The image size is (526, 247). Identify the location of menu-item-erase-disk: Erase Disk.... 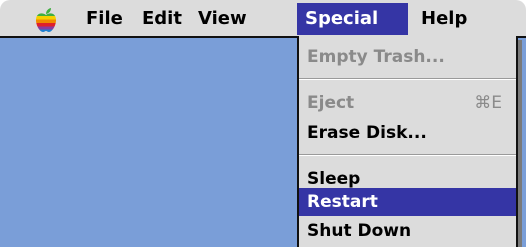
(407, 133).